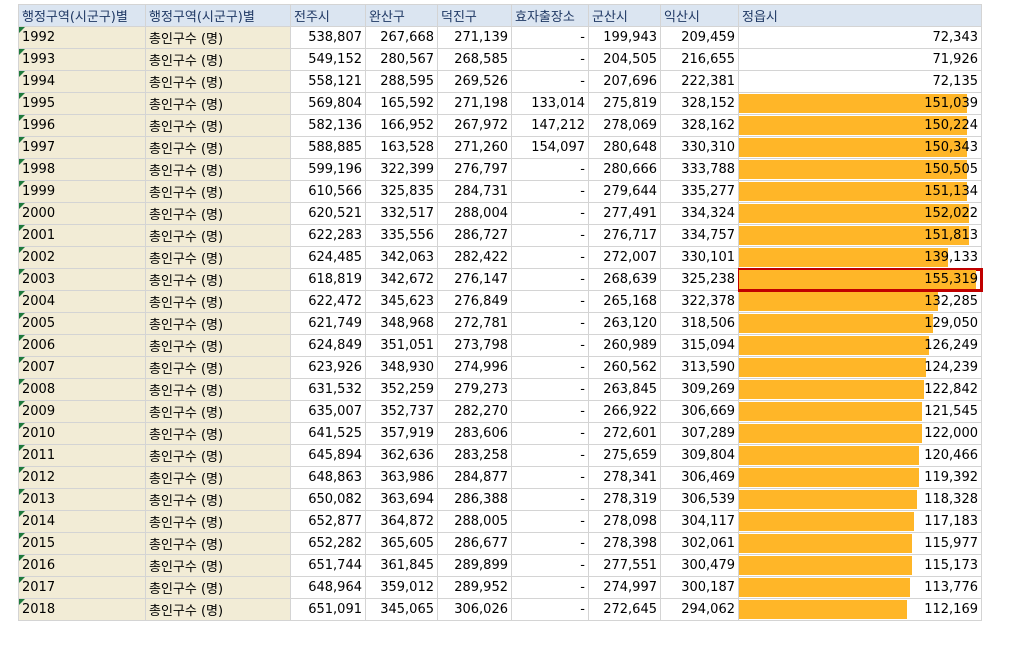 This screenshot has width=1010, height=664. What do you see at coordinates (474, 59) in the screenshot?
I see `value-cell: 268,585` at bounding box center [474, 59].